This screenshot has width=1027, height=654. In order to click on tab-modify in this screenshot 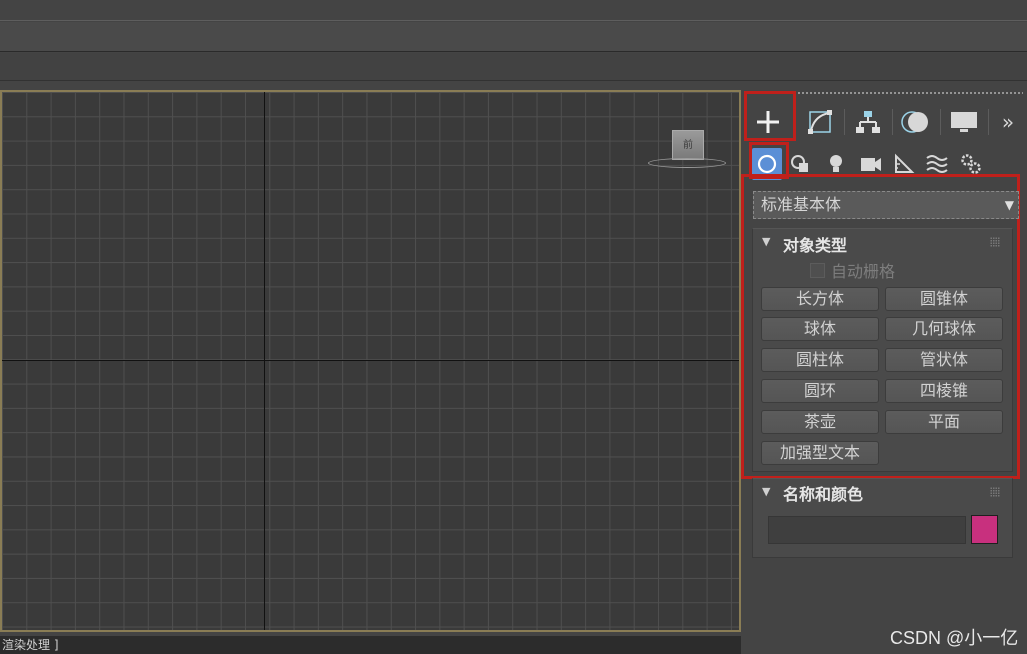, I will do `click(820, 122)`.